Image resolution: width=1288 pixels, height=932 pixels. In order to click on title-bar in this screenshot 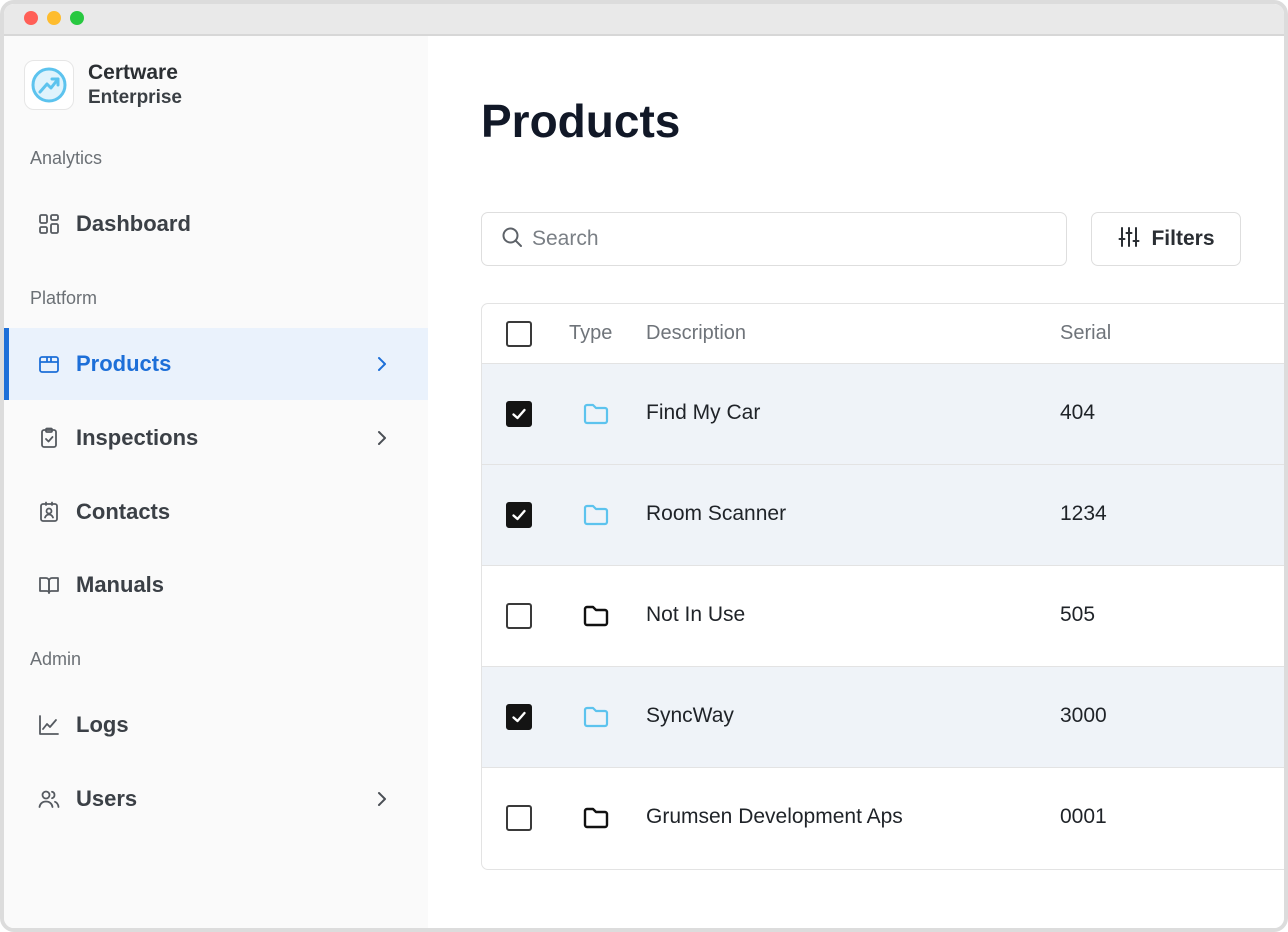, I will do `click(644, 20)`.